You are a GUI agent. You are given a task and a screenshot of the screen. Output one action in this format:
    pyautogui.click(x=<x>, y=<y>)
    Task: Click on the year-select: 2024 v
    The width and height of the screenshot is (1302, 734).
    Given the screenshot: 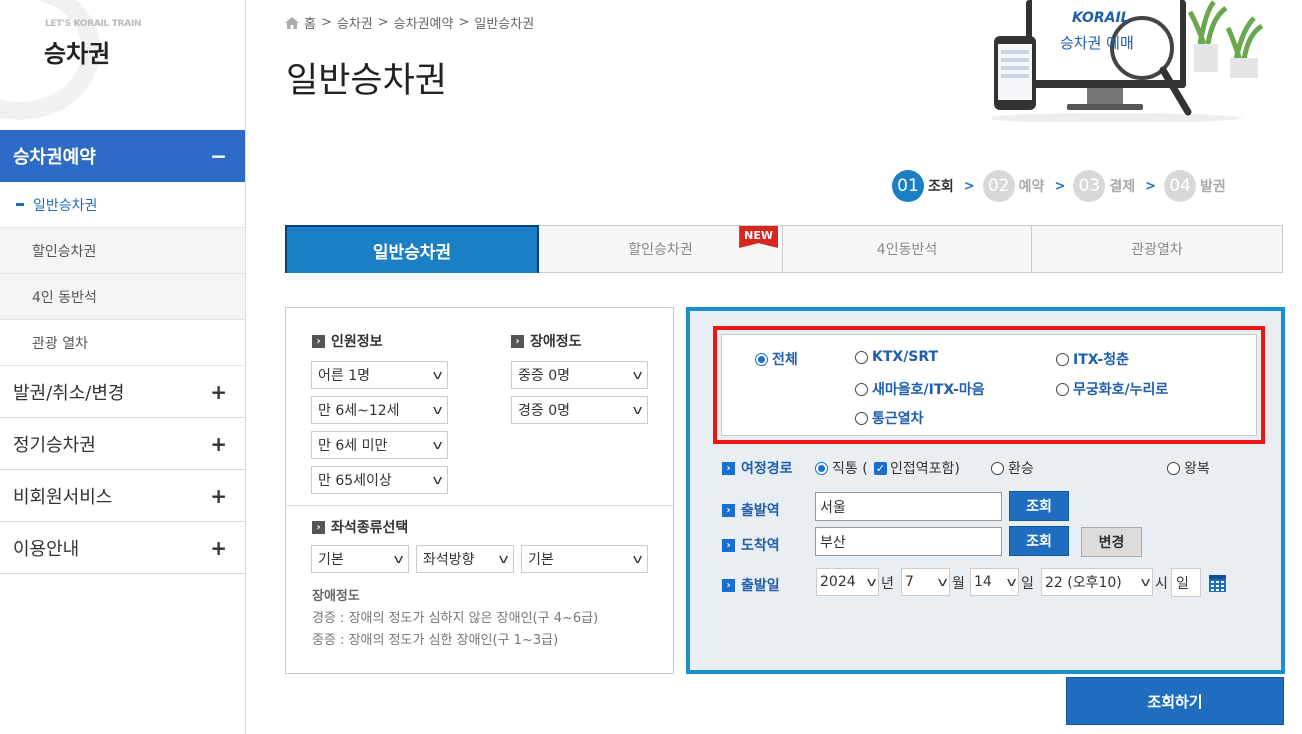 What is the action you would take?
    pyautogui.click(x=847, y=582)
    